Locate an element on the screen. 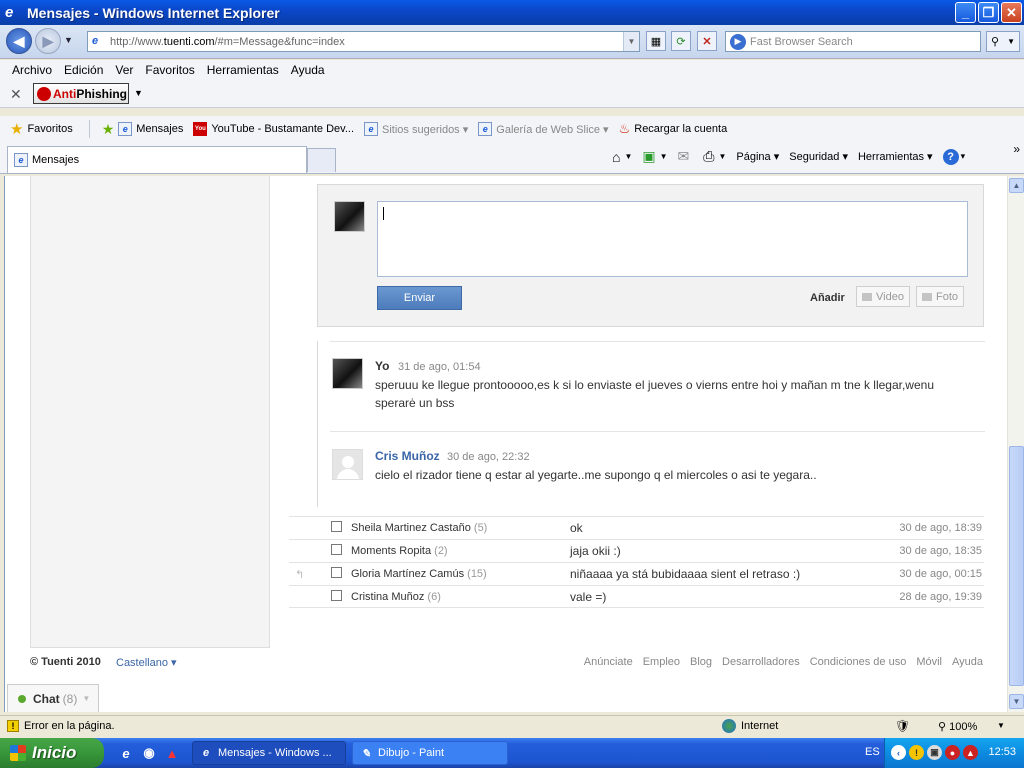  menu-ver: Ver is located at coordinates (124, 70).